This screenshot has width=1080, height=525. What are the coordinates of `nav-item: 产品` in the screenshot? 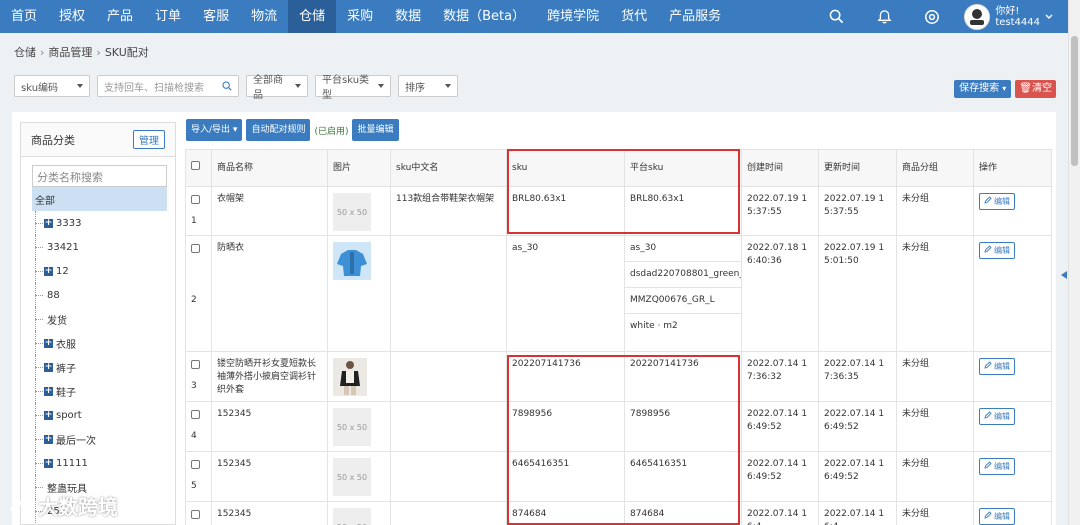 It's located at (120, 16).